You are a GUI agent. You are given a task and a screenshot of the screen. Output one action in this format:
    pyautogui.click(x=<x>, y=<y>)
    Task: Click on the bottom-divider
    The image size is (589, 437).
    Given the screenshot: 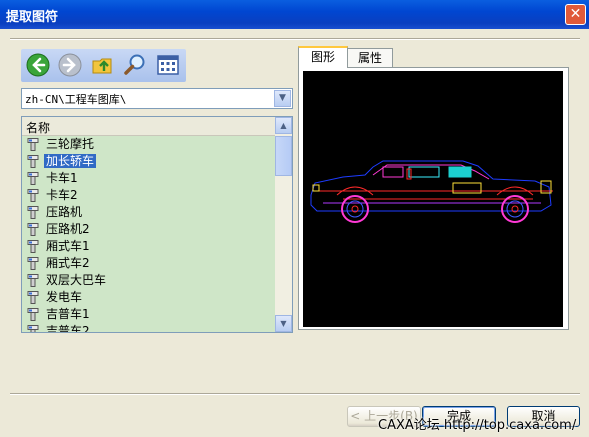 What is the action you would take?
    pyautogui.click(x=295, y=394)
    